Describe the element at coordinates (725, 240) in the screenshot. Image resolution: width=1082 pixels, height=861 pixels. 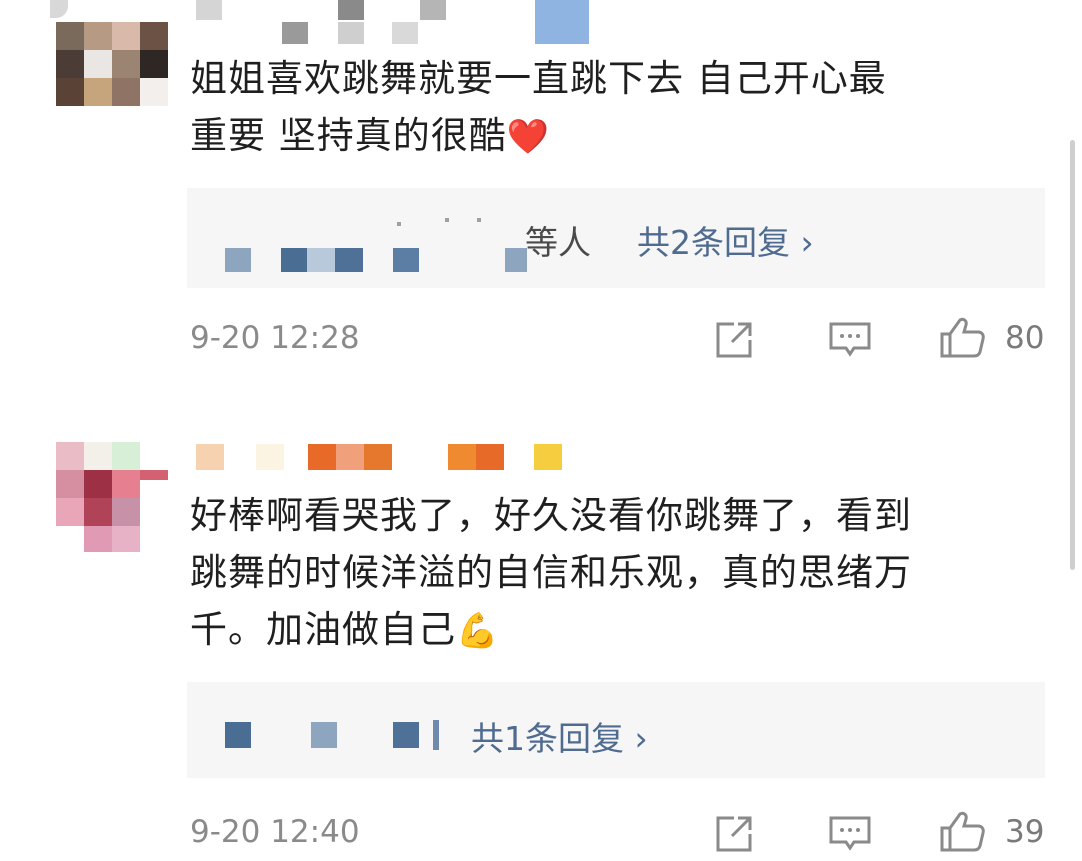
I see `view-replies-link: 共2条回复 ›` at that location.